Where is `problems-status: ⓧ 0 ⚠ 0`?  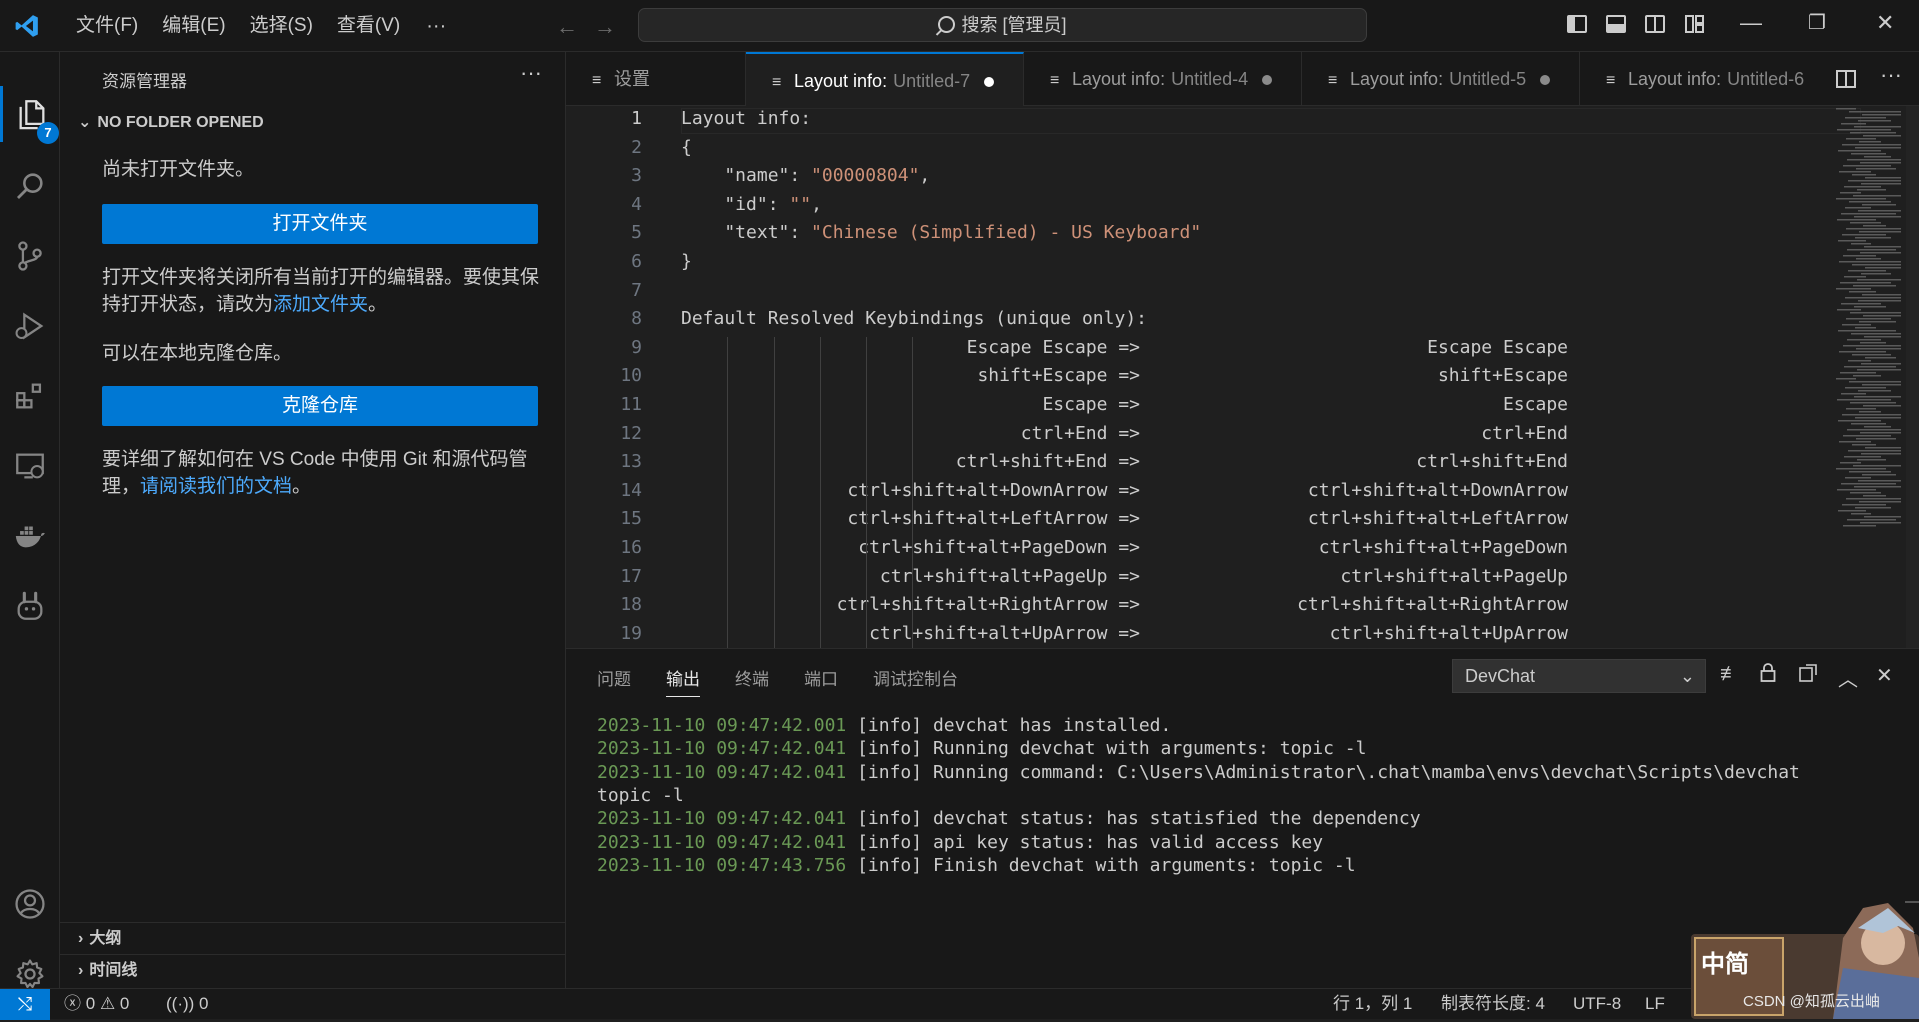 problems-status: ⓧ 0 ⚠ 0 is located at coordinates (96, 1004).